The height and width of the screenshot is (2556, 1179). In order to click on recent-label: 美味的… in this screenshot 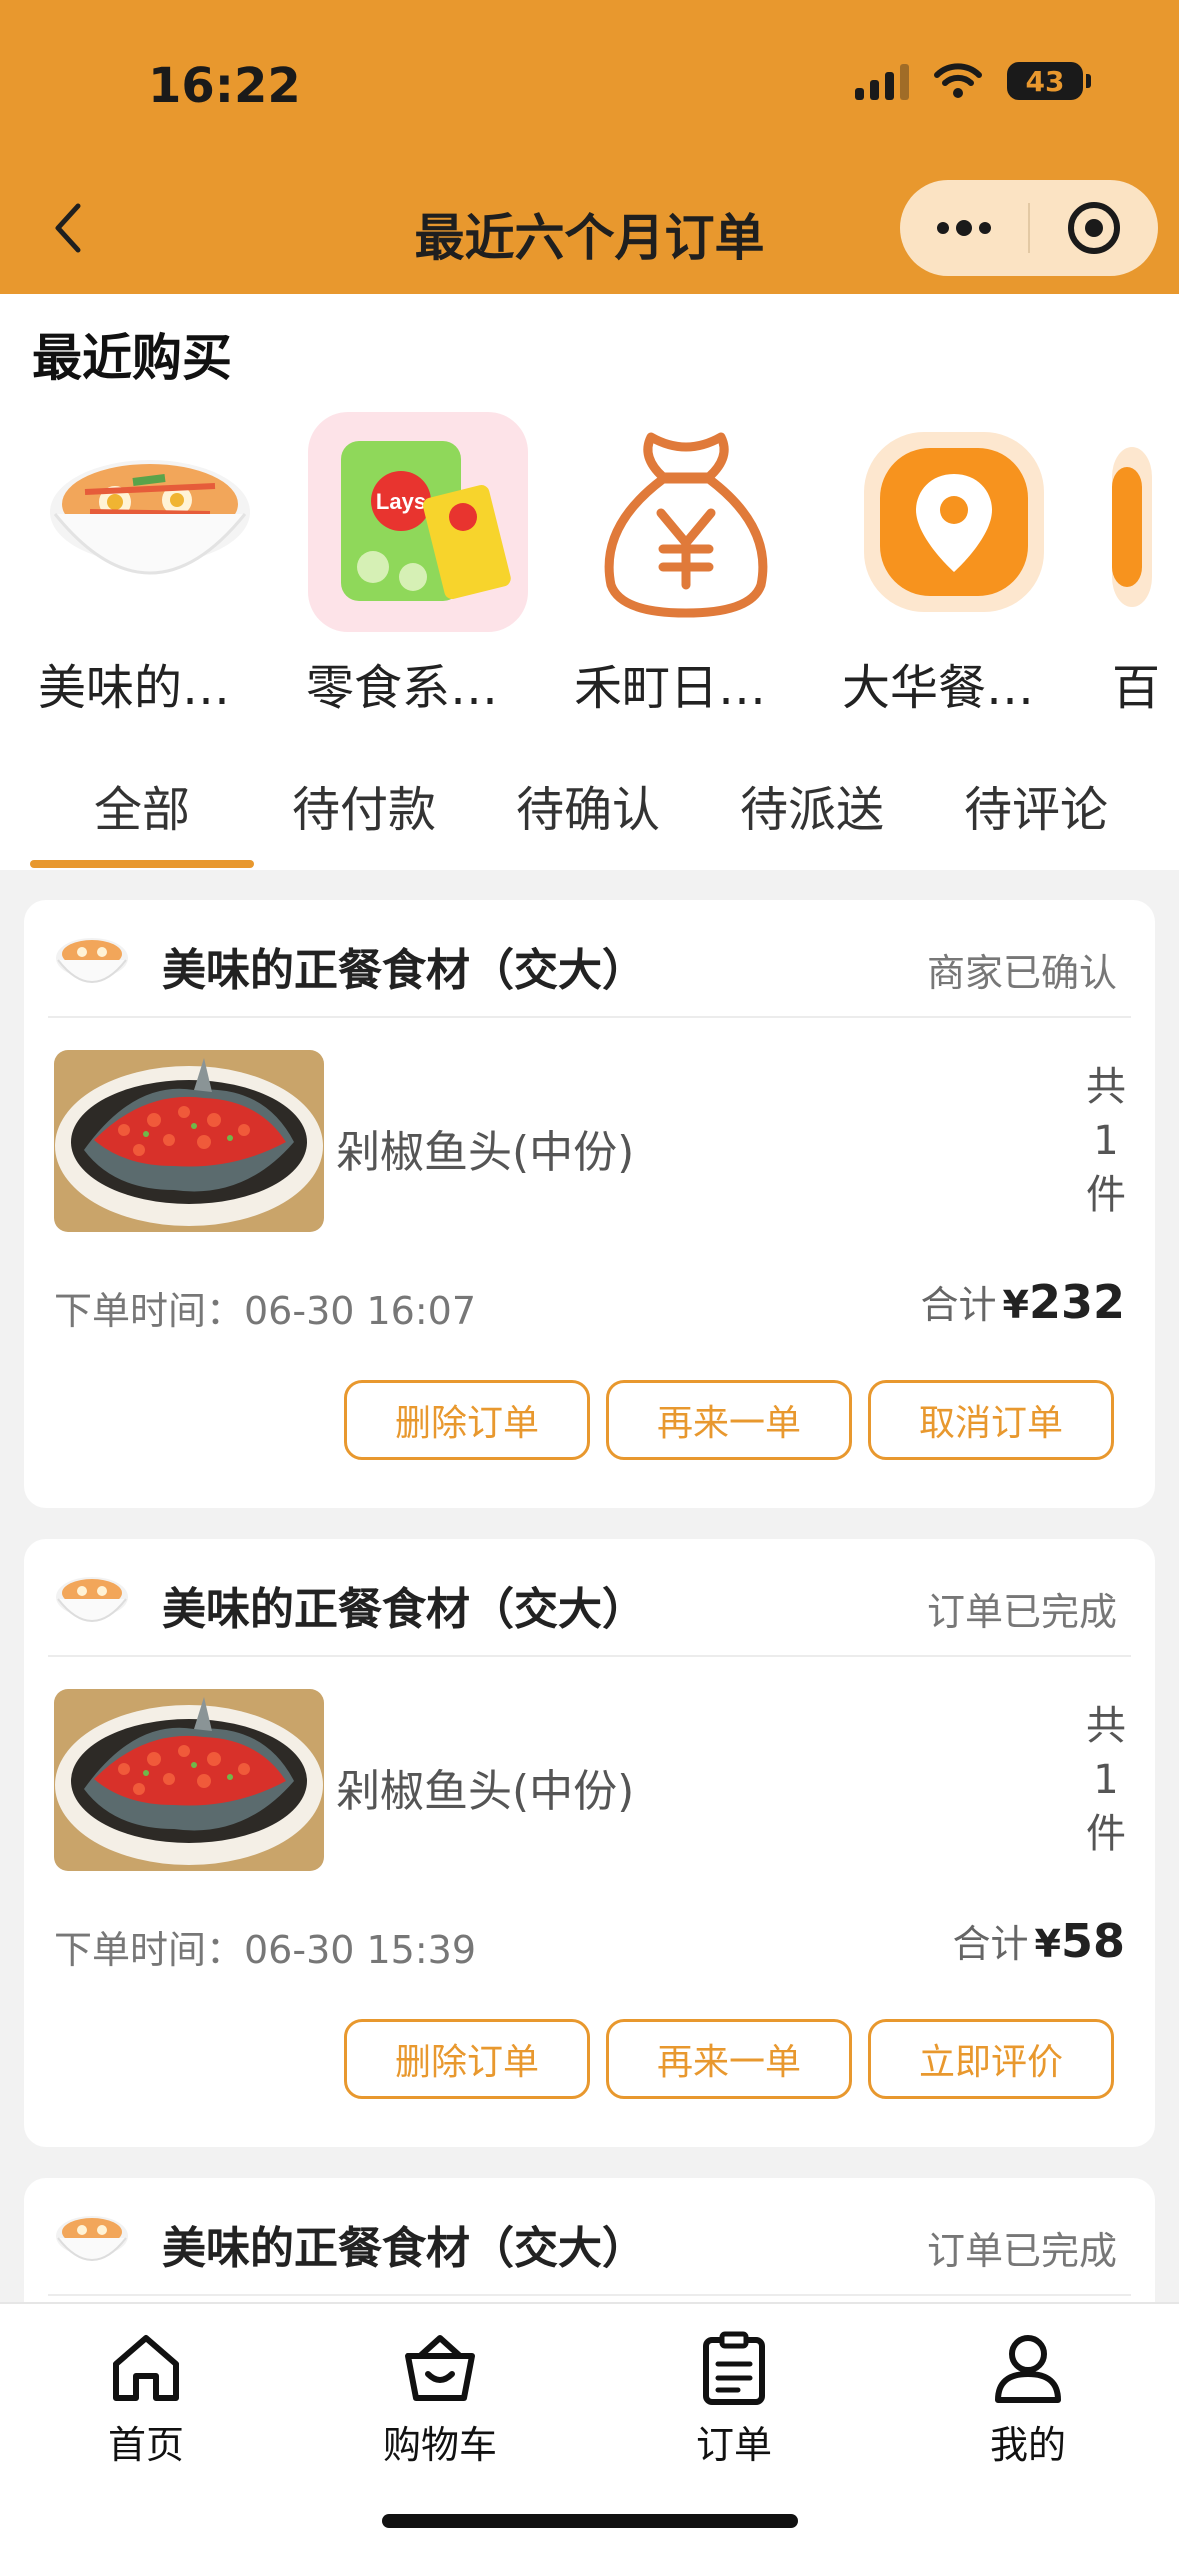, I will do `click(134, 688)`.